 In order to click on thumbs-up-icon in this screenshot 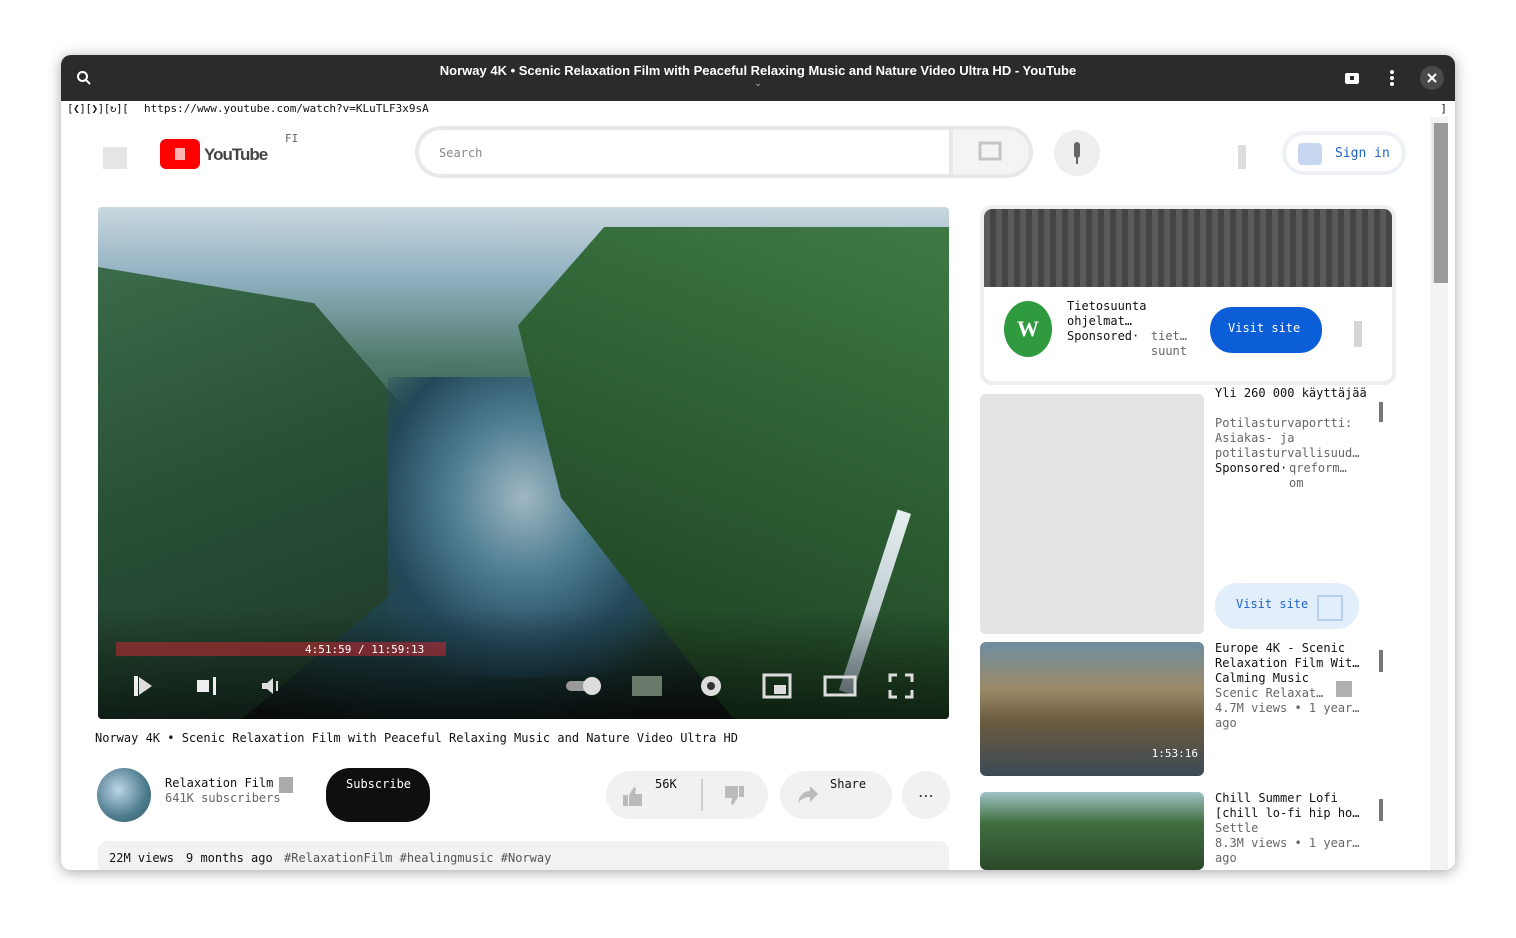, I will do `click(633, 796)`.